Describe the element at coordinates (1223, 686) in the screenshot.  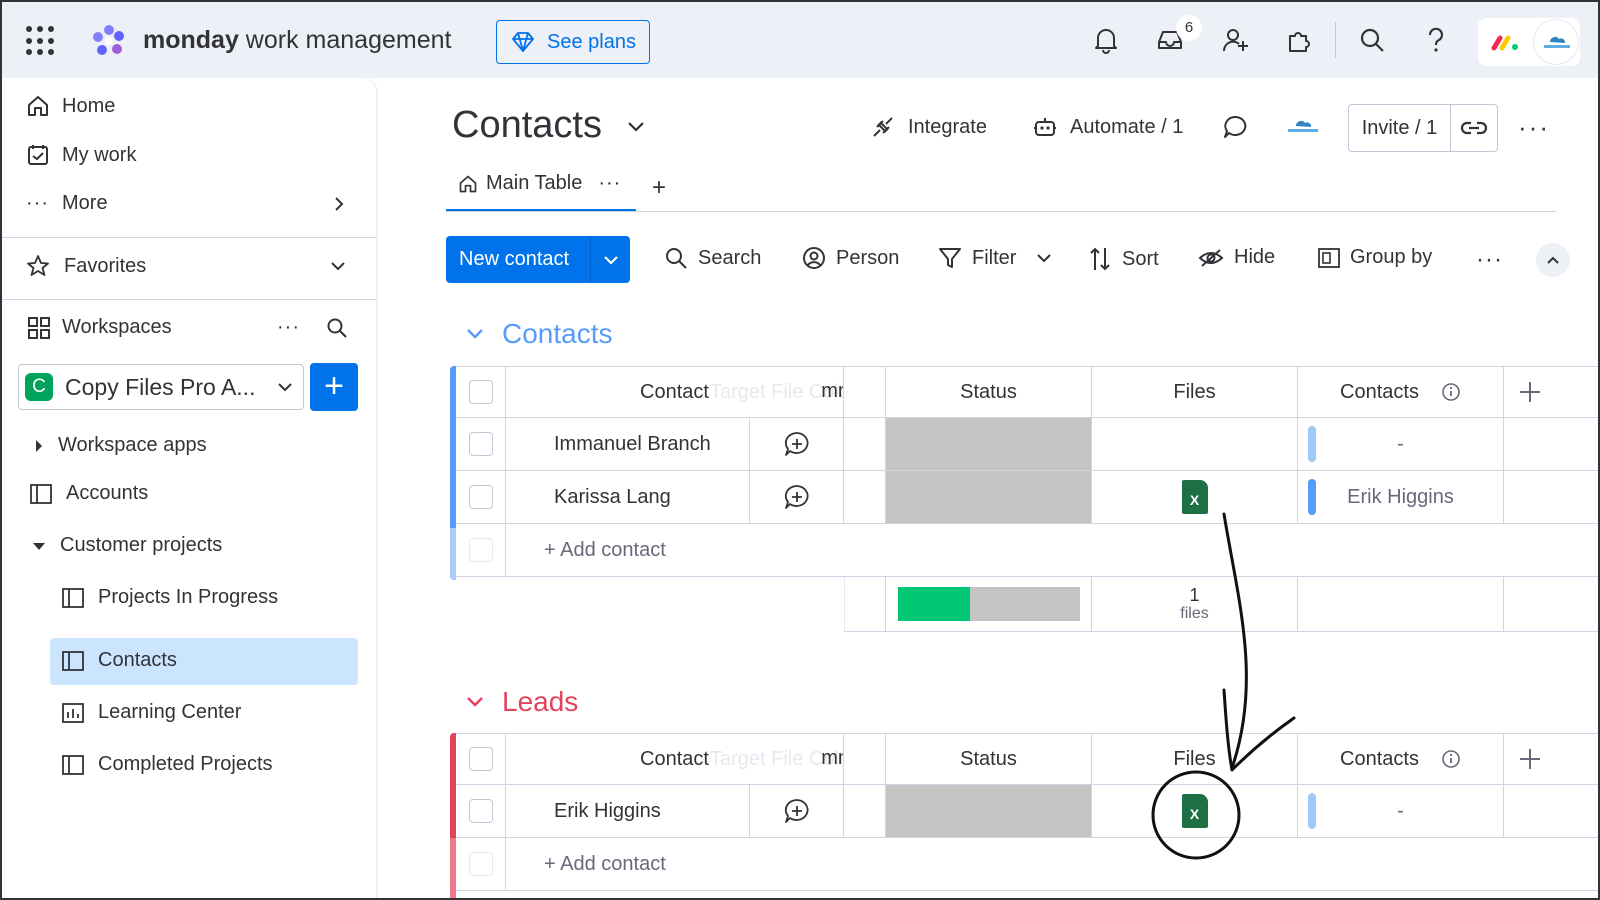
I see `annotation-arrow` at that location.